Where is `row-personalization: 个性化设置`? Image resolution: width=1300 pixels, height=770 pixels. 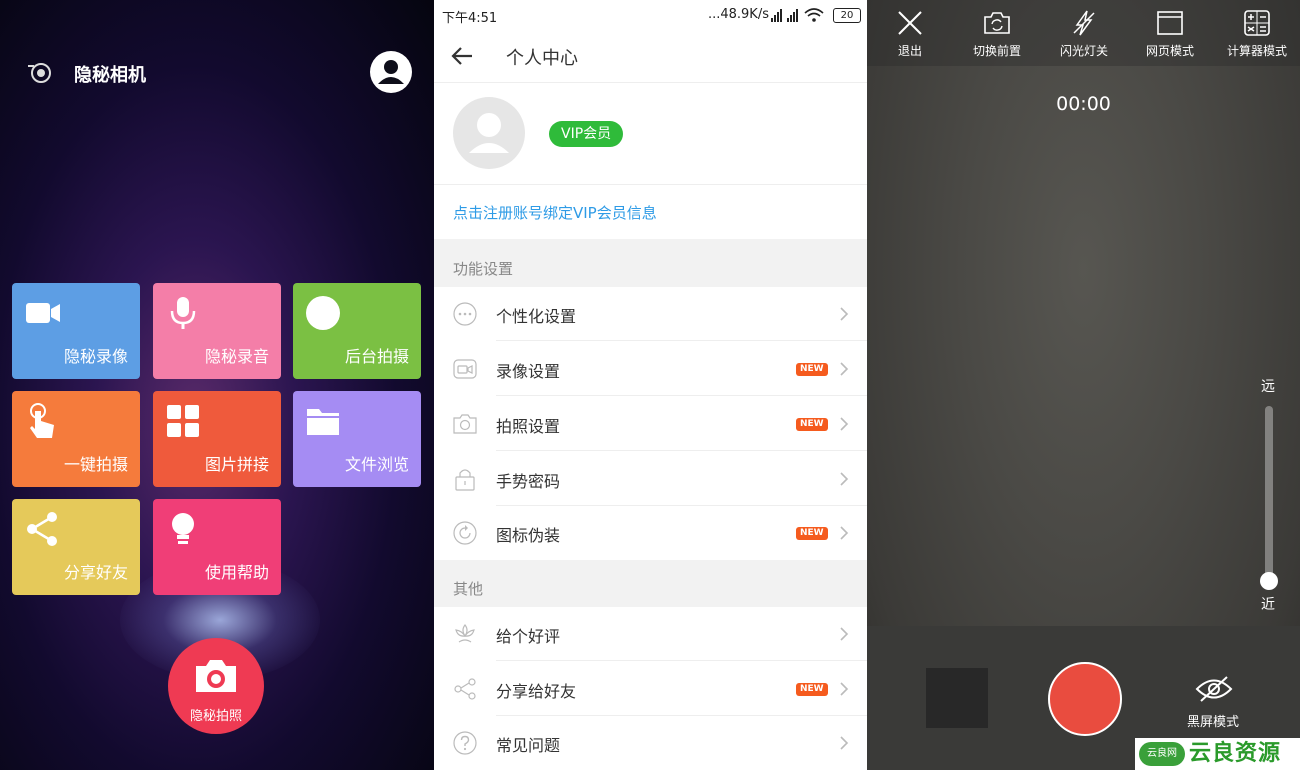 row-personalization: 个性化设置 is located at coordinates (650, 314).